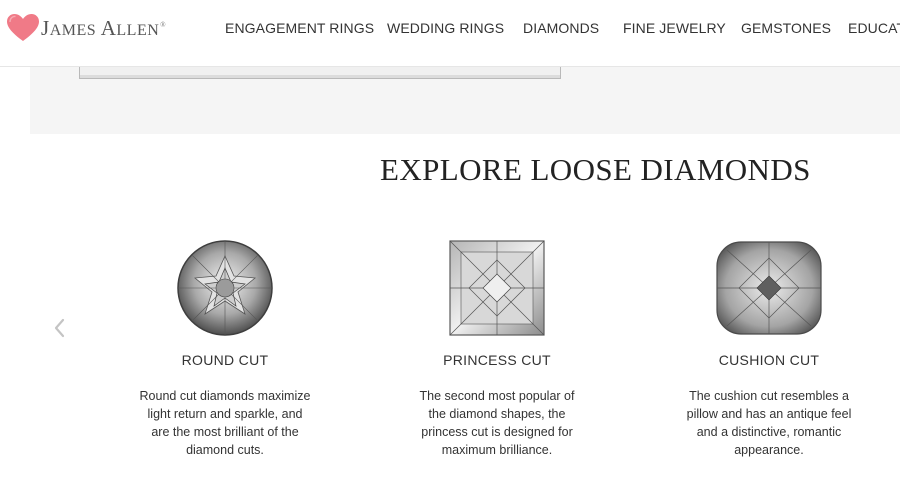 The width and height of the screenshot is (900, 490). I want to click on section-title: EXPLORE LOOSE DIAMONDS, so click(595, 169).